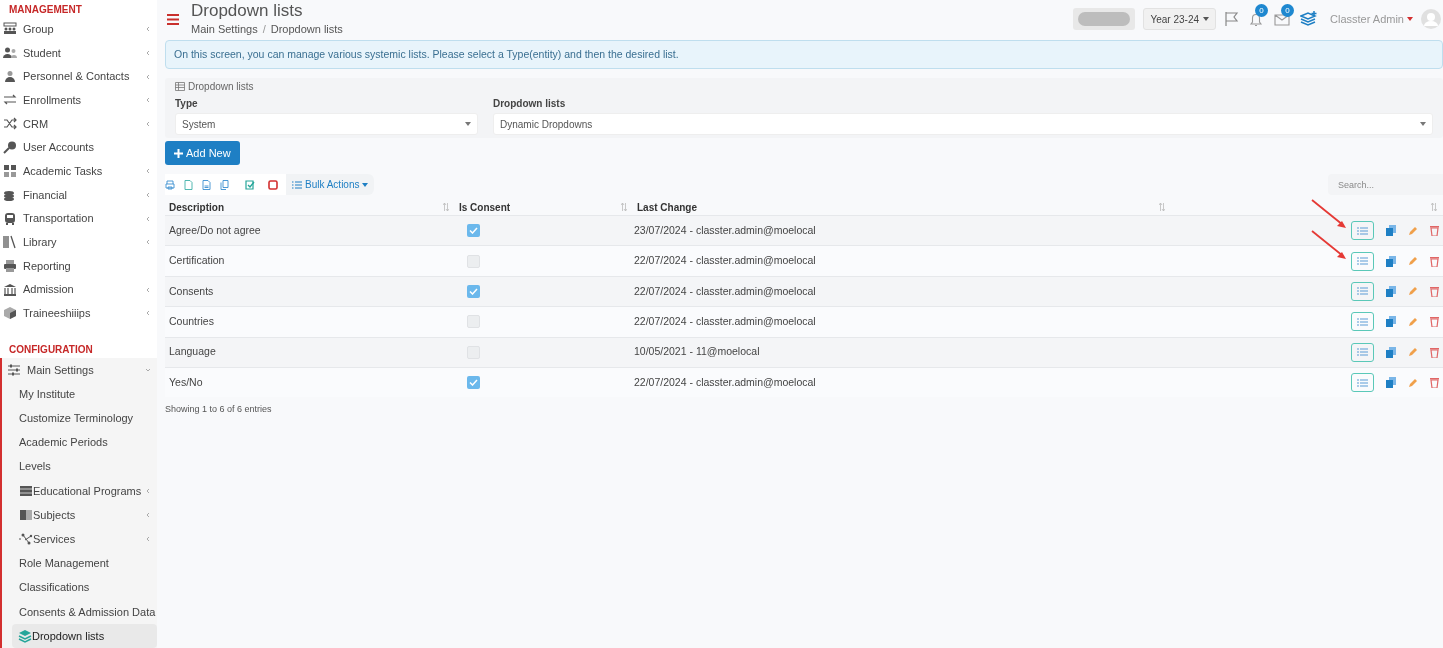 The height and width of the screenshot is (648, 1443). I want to click on sidebar-item: Services, so click(79, 539).